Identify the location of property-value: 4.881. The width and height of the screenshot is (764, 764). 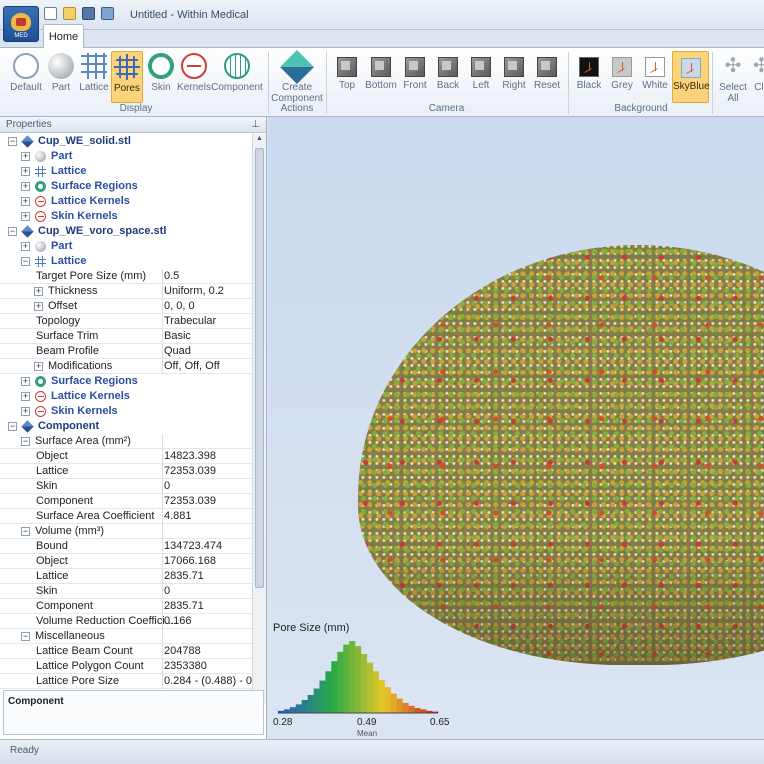
(178, 516).